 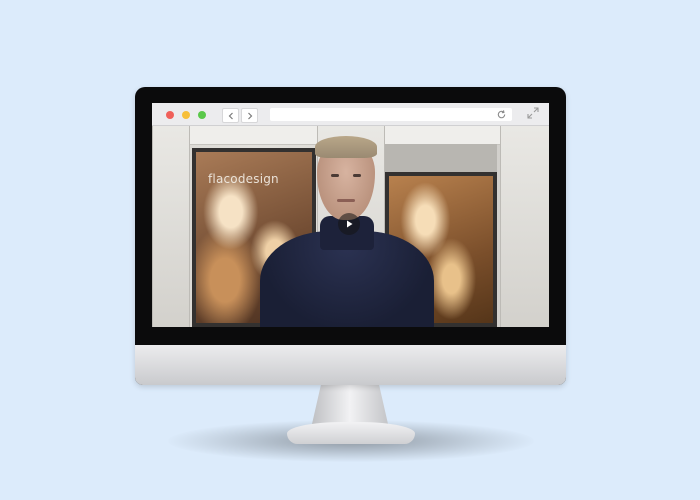 I want to click on back-icon, so click(x=230, y=115).